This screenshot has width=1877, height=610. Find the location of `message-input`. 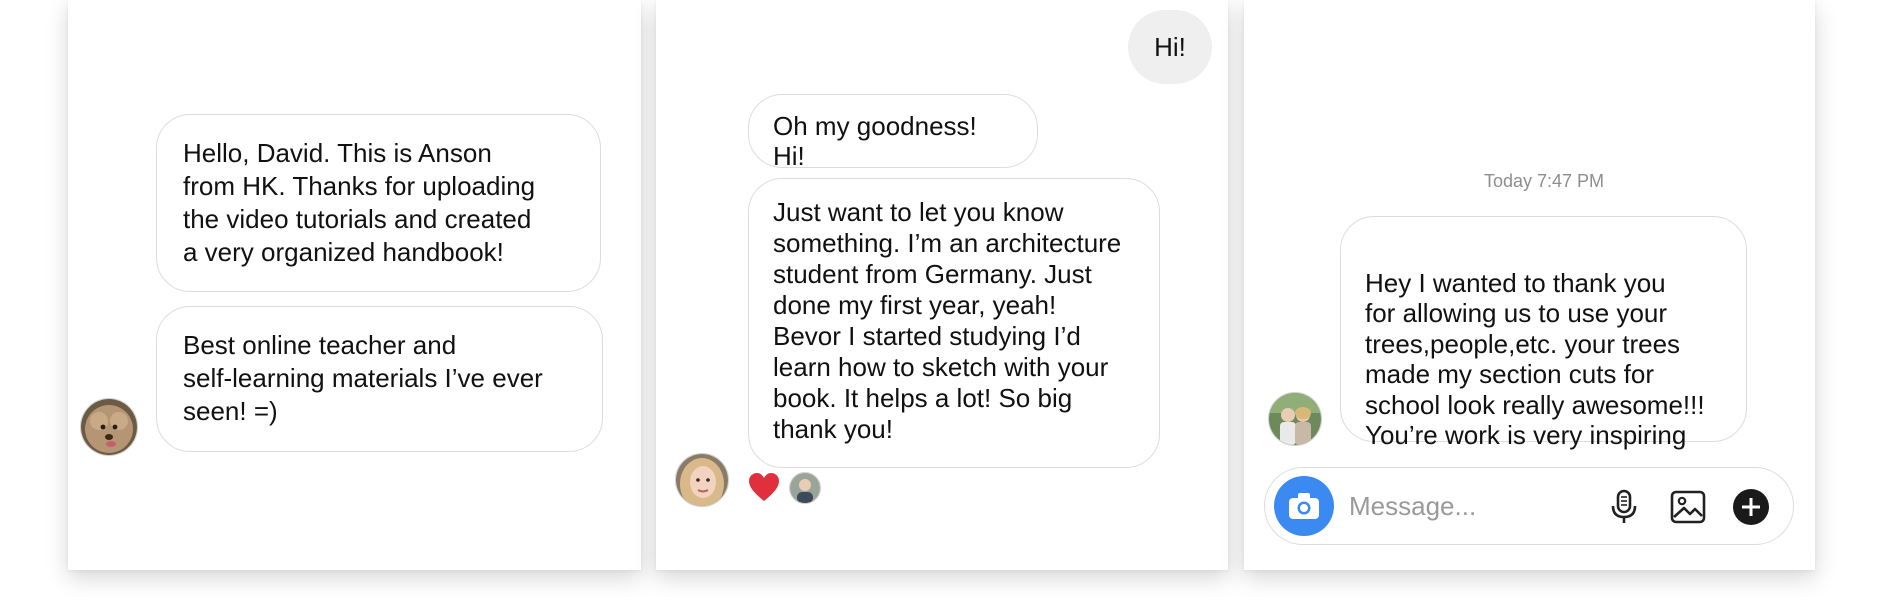

message-input is located at coordinates (1469, 506).